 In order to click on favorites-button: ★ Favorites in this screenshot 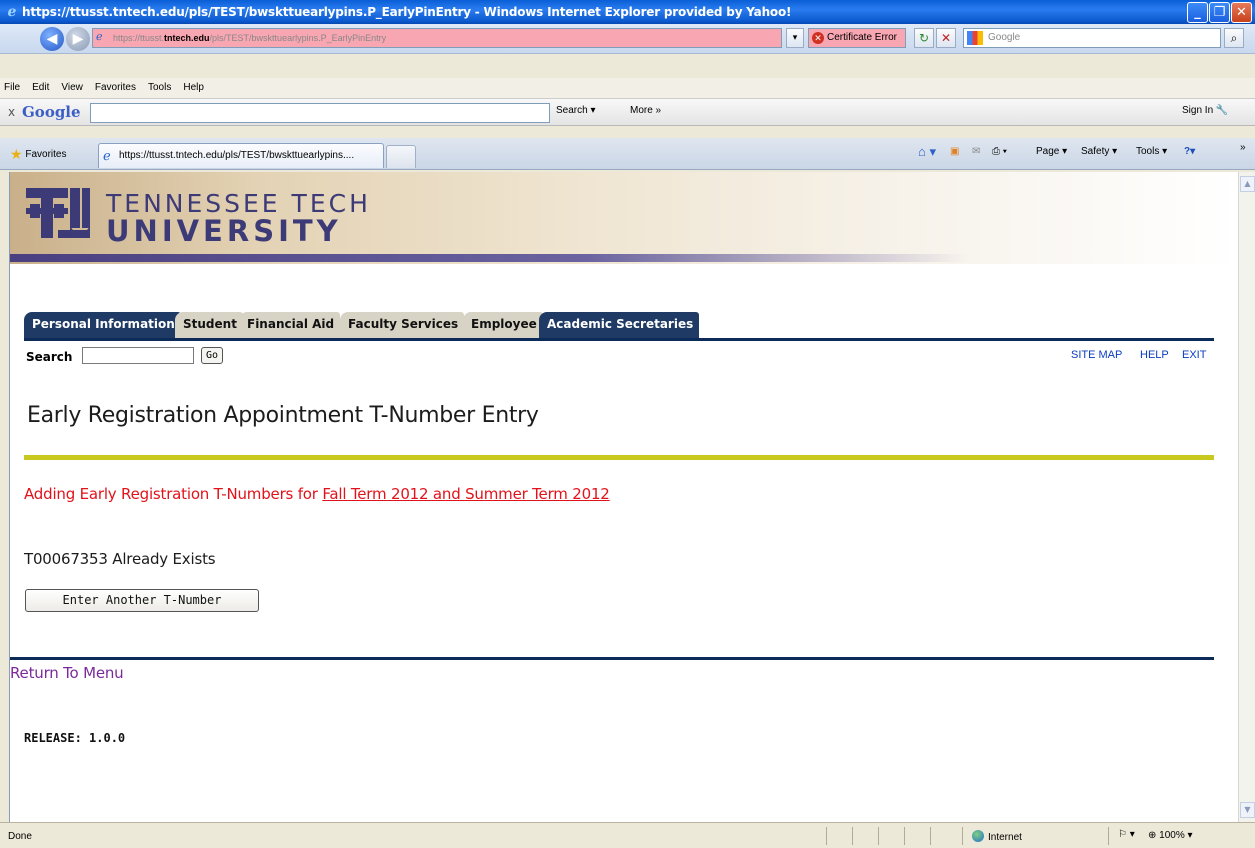, I will do `click(38, 154)`.